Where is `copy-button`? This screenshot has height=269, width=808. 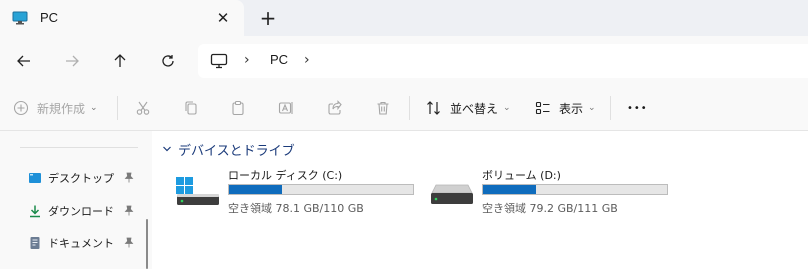
copy-button is located at coordinates (191, 108).